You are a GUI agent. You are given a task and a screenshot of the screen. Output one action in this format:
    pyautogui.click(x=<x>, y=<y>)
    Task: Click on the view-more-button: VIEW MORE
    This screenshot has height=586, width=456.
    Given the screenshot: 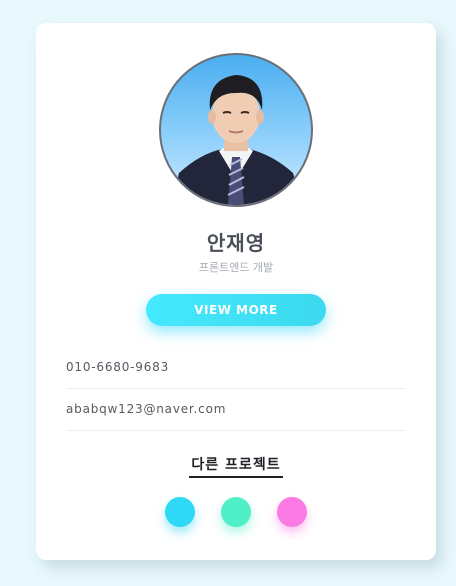 What is the action you would take?
    pyautogui.click(x=236, y=310)
    